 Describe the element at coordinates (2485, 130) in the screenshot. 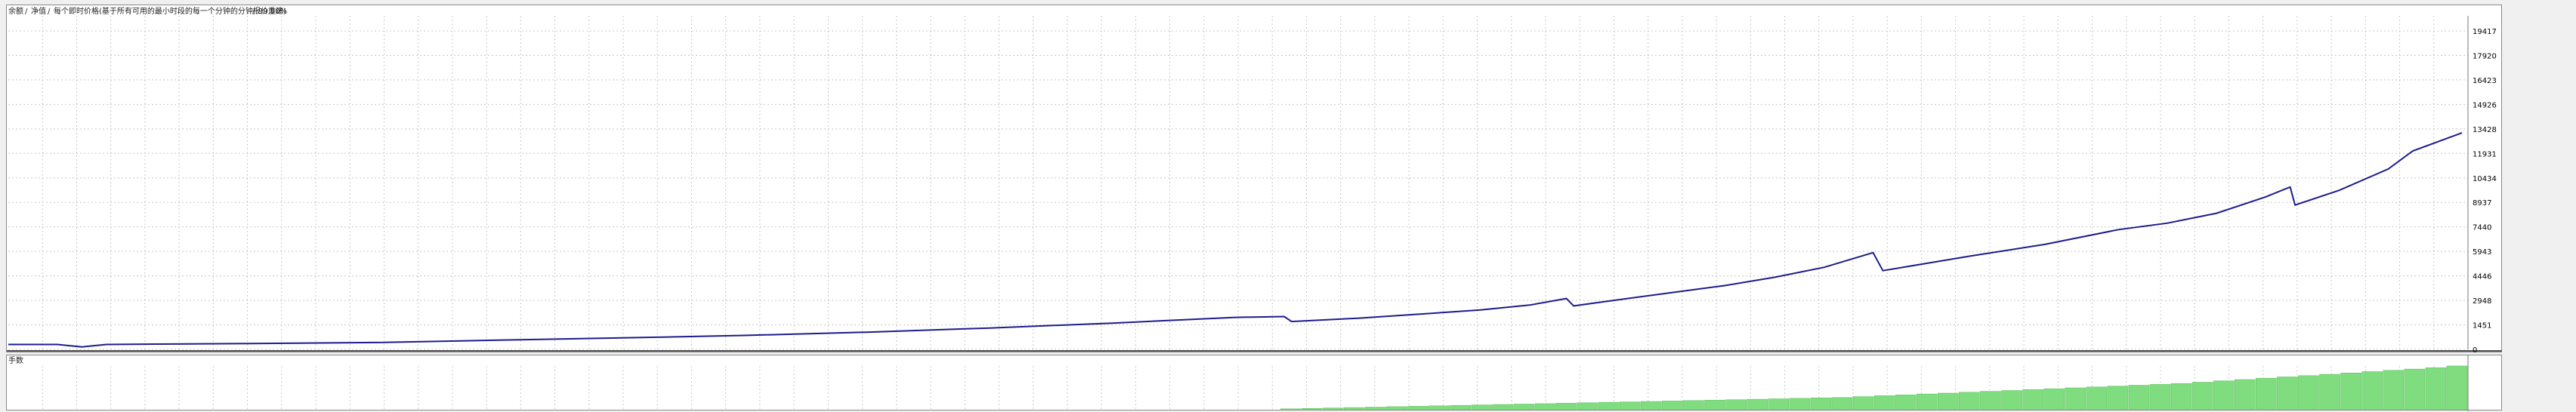

I see `y-tick-label: 13428` at that location.